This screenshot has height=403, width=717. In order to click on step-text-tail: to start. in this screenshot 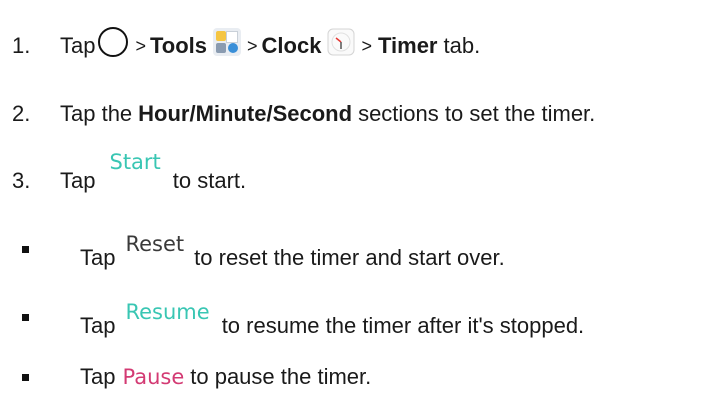, I will do `click(209, 180)`.